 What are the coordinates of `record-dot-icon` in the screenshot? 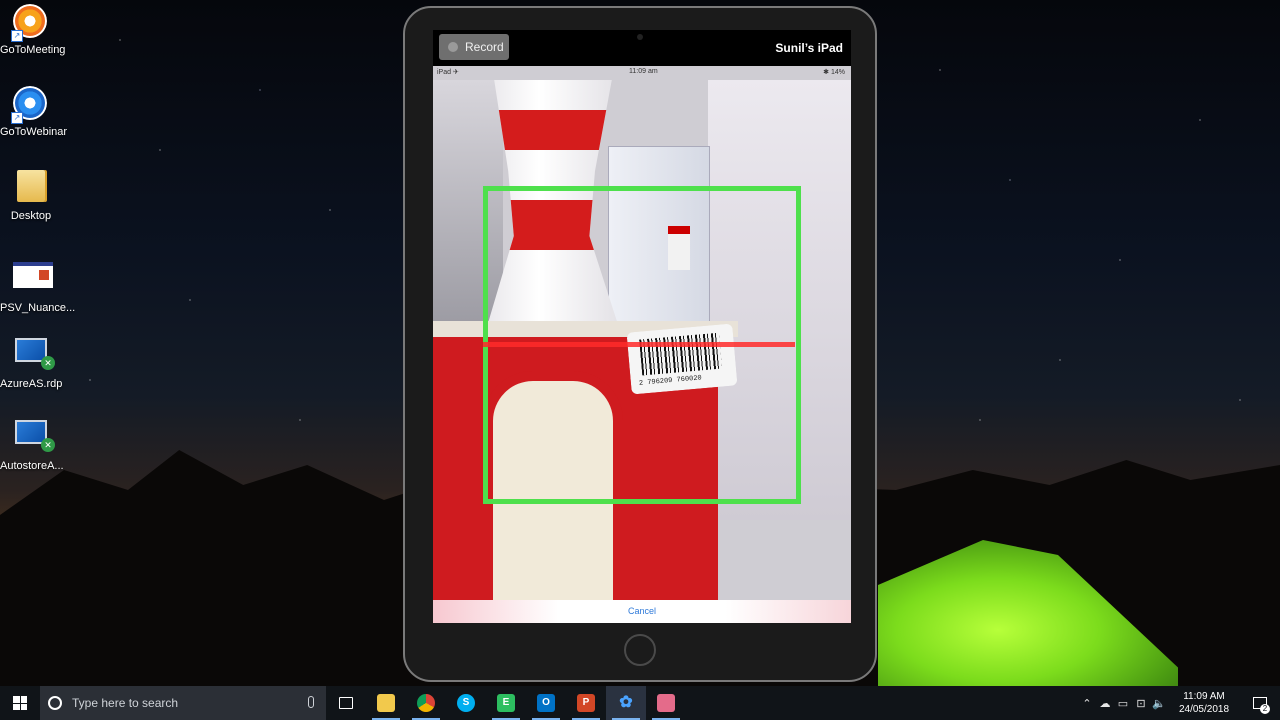 It's located at (453, 47).